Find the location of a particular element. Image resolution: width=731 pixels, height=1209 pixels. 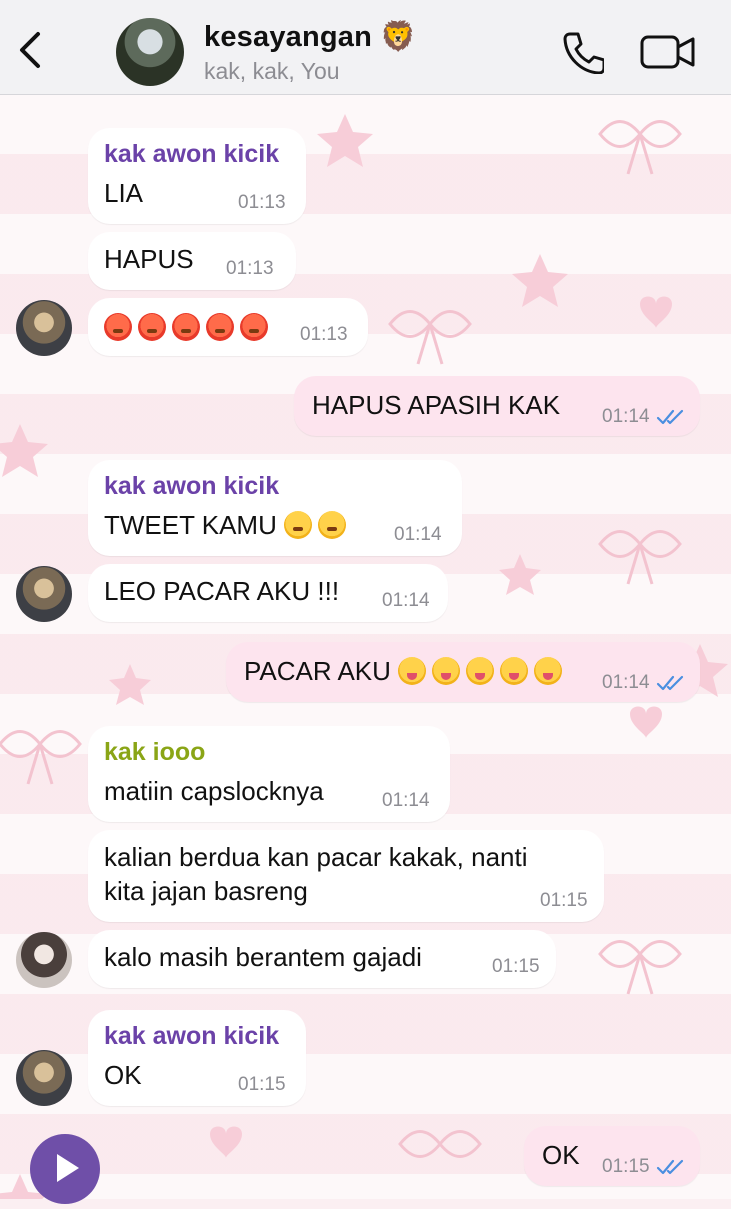

message-text-line-1: kalian berdua kan pacar kakak, nanti is located at coordinates (316, 857).